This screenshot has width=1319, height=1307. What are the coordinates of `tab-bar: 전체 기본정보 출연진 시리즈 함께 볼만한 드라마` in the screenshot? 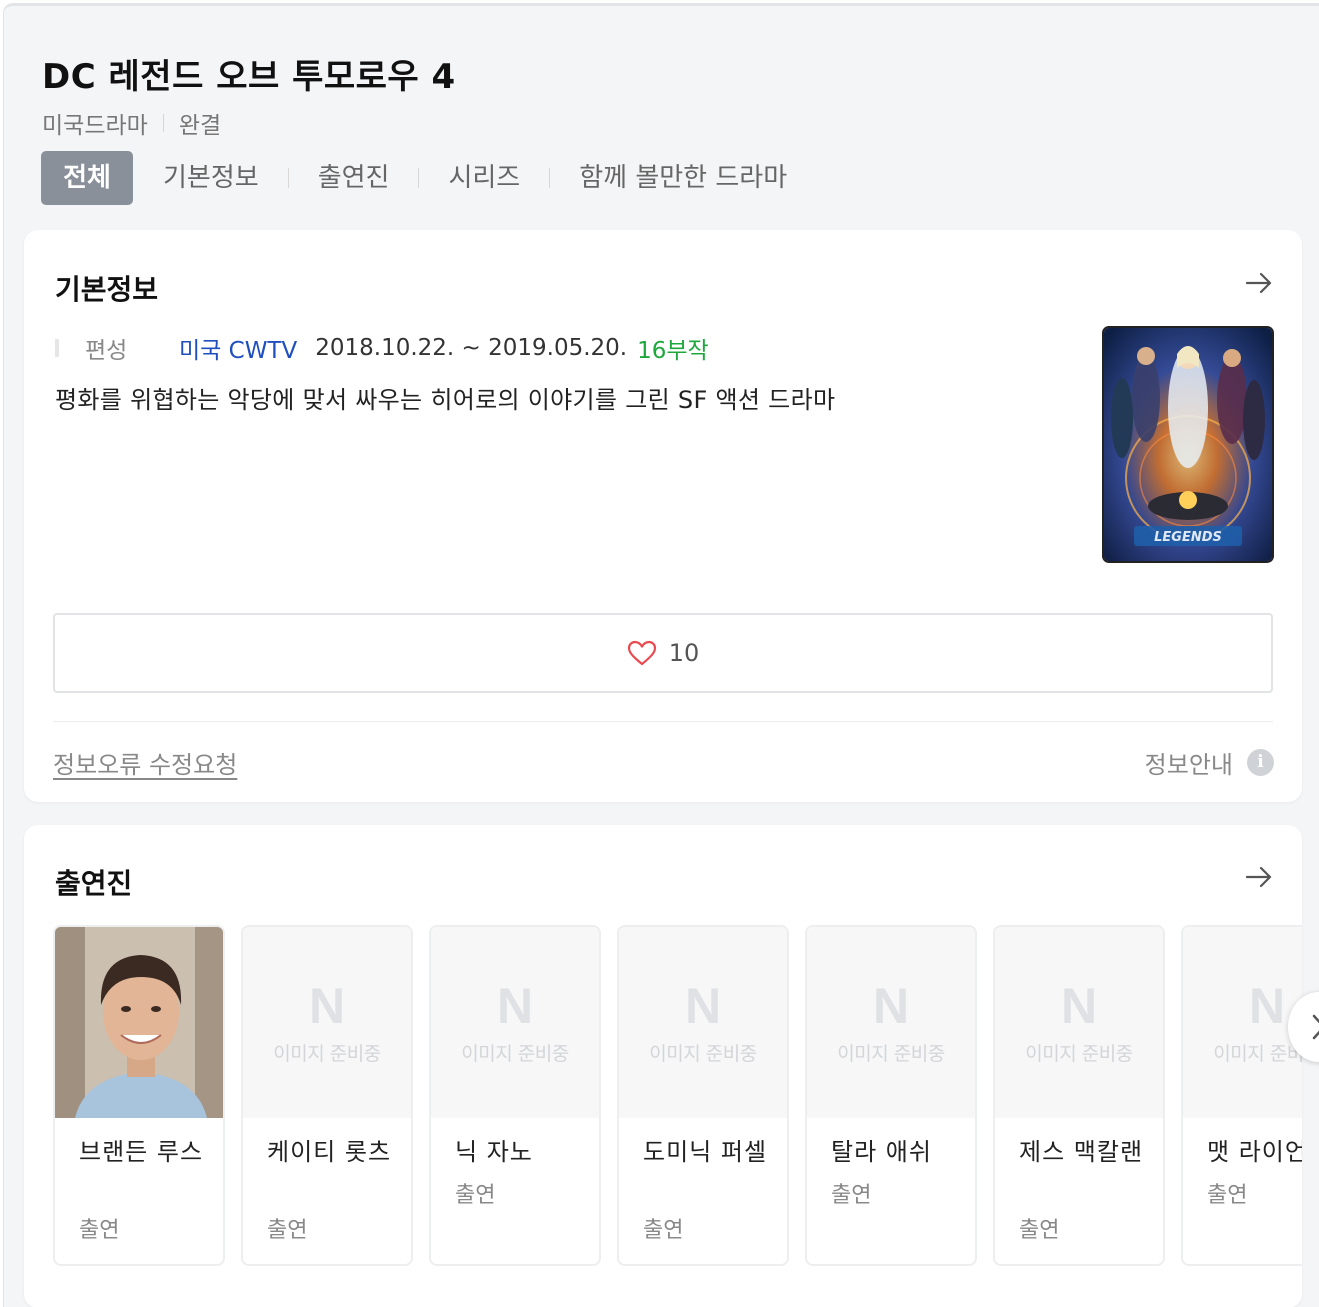 It's located at (414, 178).